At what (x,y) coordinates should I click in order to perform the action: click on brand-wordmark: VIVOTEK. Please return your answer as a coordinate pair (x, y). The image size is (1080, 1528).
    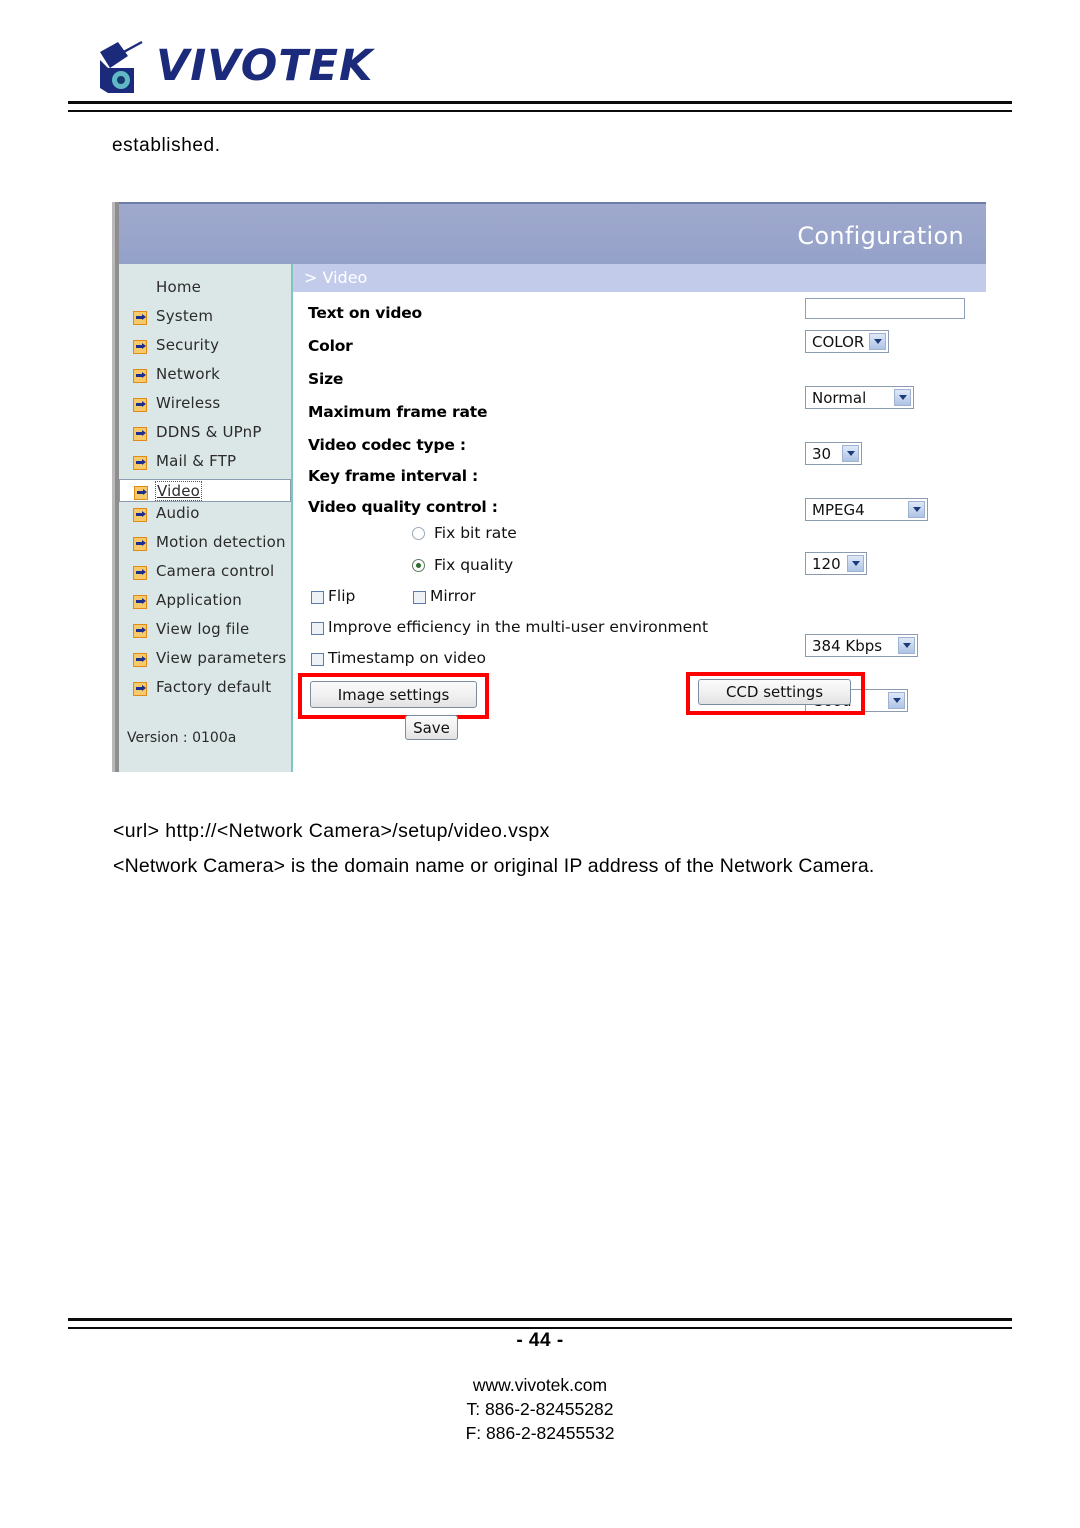
    Looking at the image, I should click on (265, 66).